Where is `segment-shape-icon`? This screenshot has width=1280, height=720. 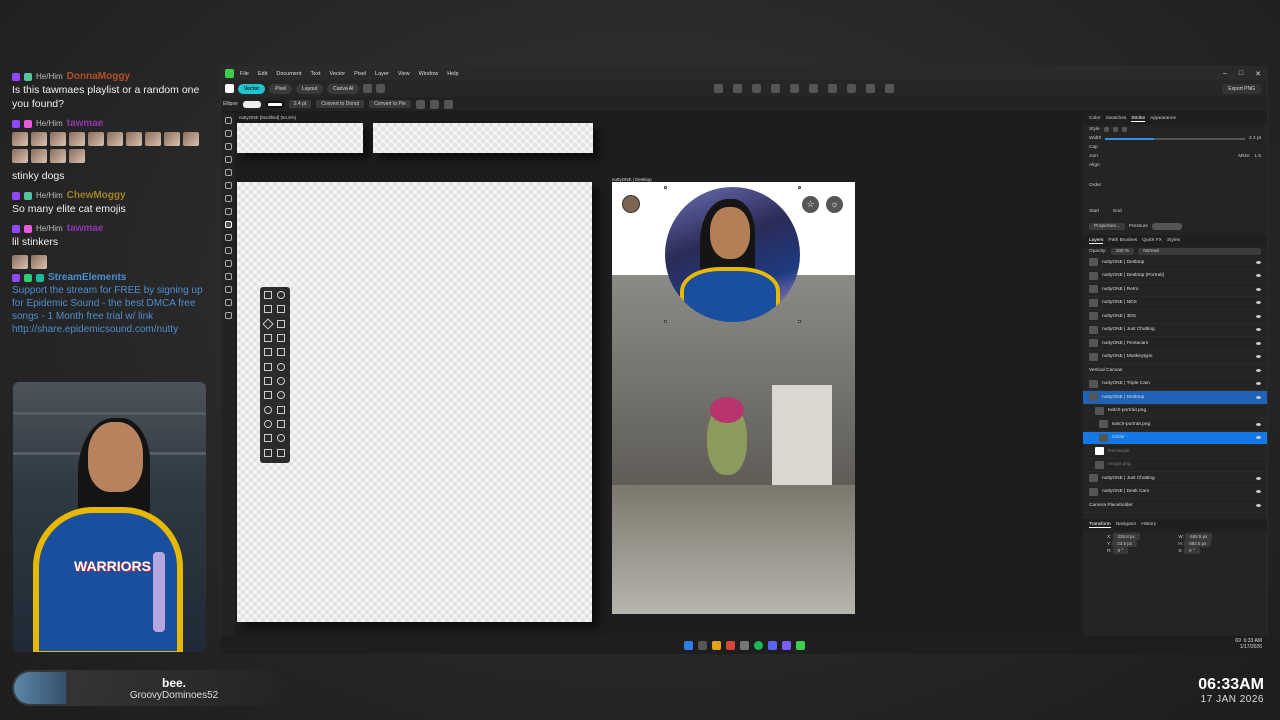 segment-shape-icon is located at coordinates (281, 380).